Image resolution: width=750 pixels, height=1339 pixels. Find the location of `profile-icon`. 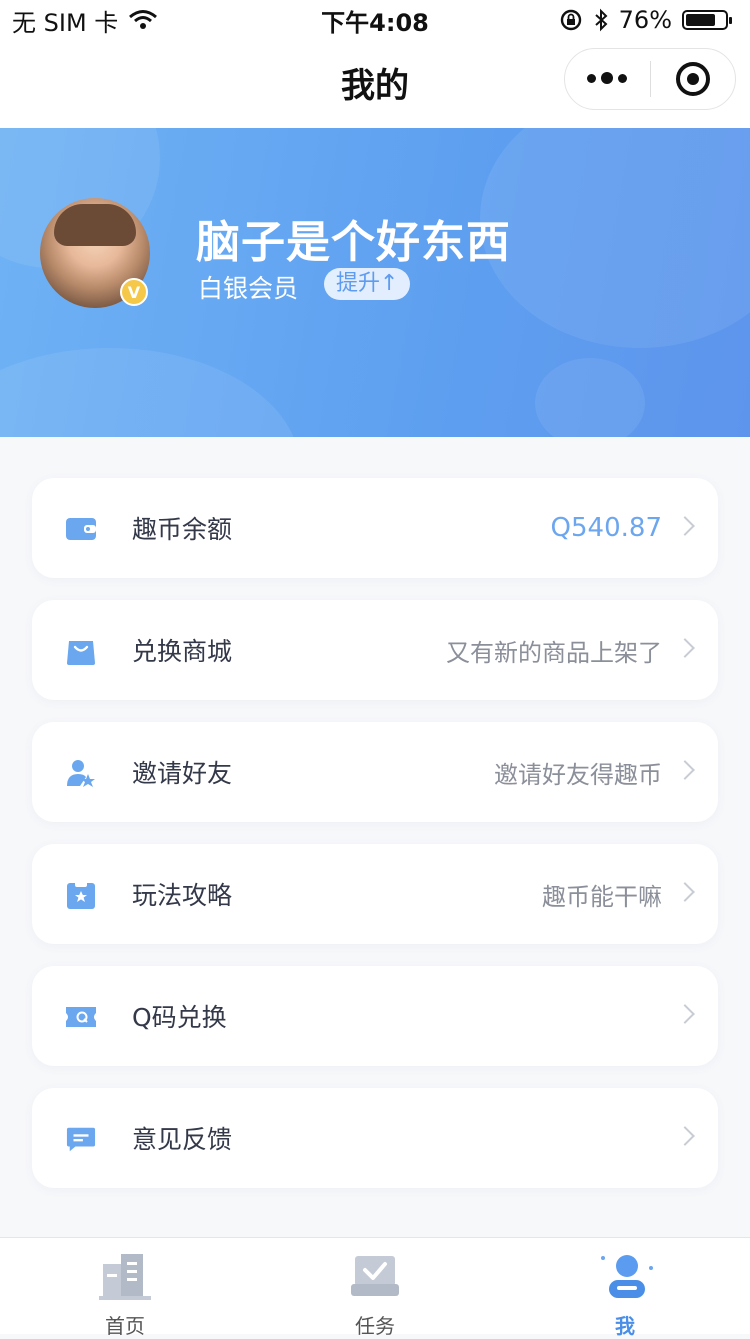

profile-icon is located at coordinates (626, 1277).